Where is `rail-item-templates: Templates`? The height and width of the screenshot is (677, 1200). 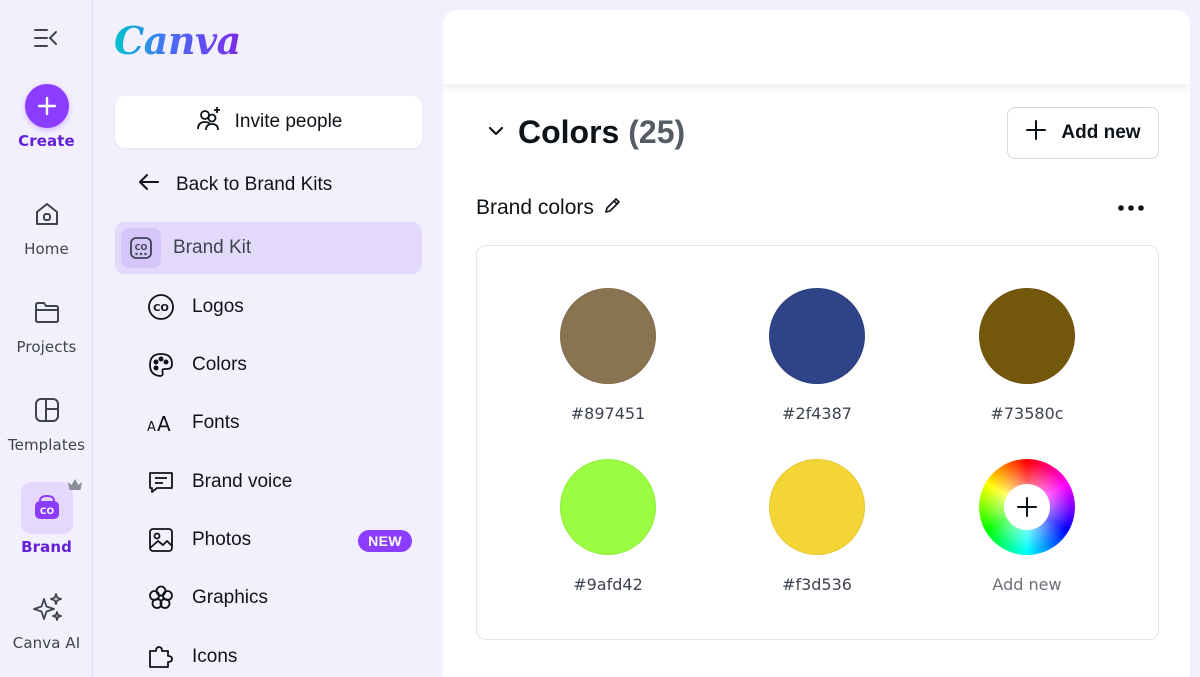 rail-item-templates: Templates is located at coordinates (46, 421).